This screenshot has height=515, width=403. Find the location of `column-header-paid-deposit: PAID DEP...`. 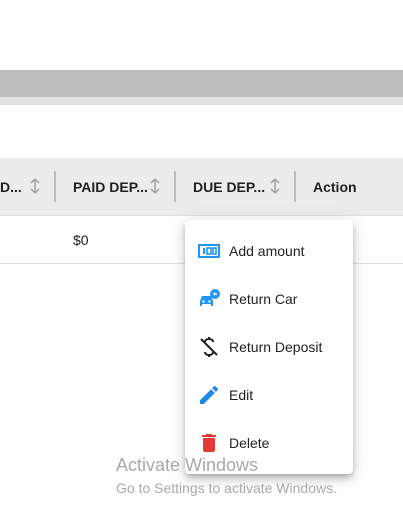

column-header-paid-deposit: PAID DEP... is located at coordinates (110, 186).